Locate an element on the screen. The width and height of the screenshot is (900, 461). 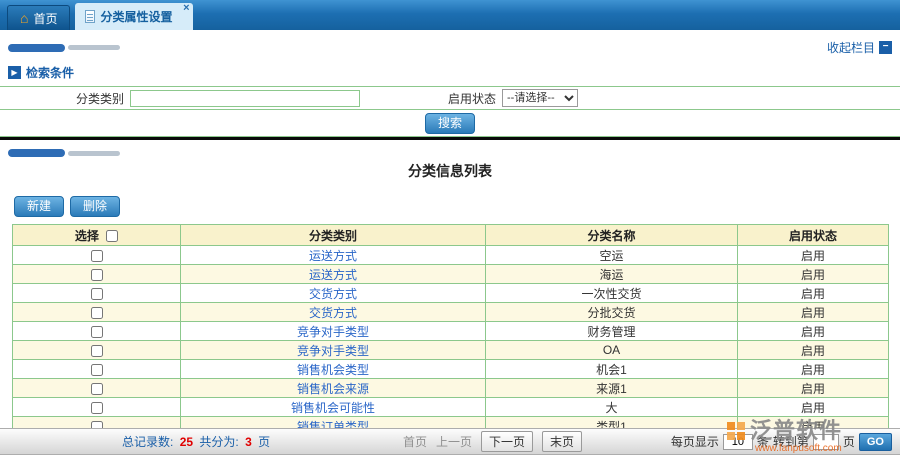
search-form-row: 分类类别 启用状态 --请选择-- is located at coordinates (450, 98).